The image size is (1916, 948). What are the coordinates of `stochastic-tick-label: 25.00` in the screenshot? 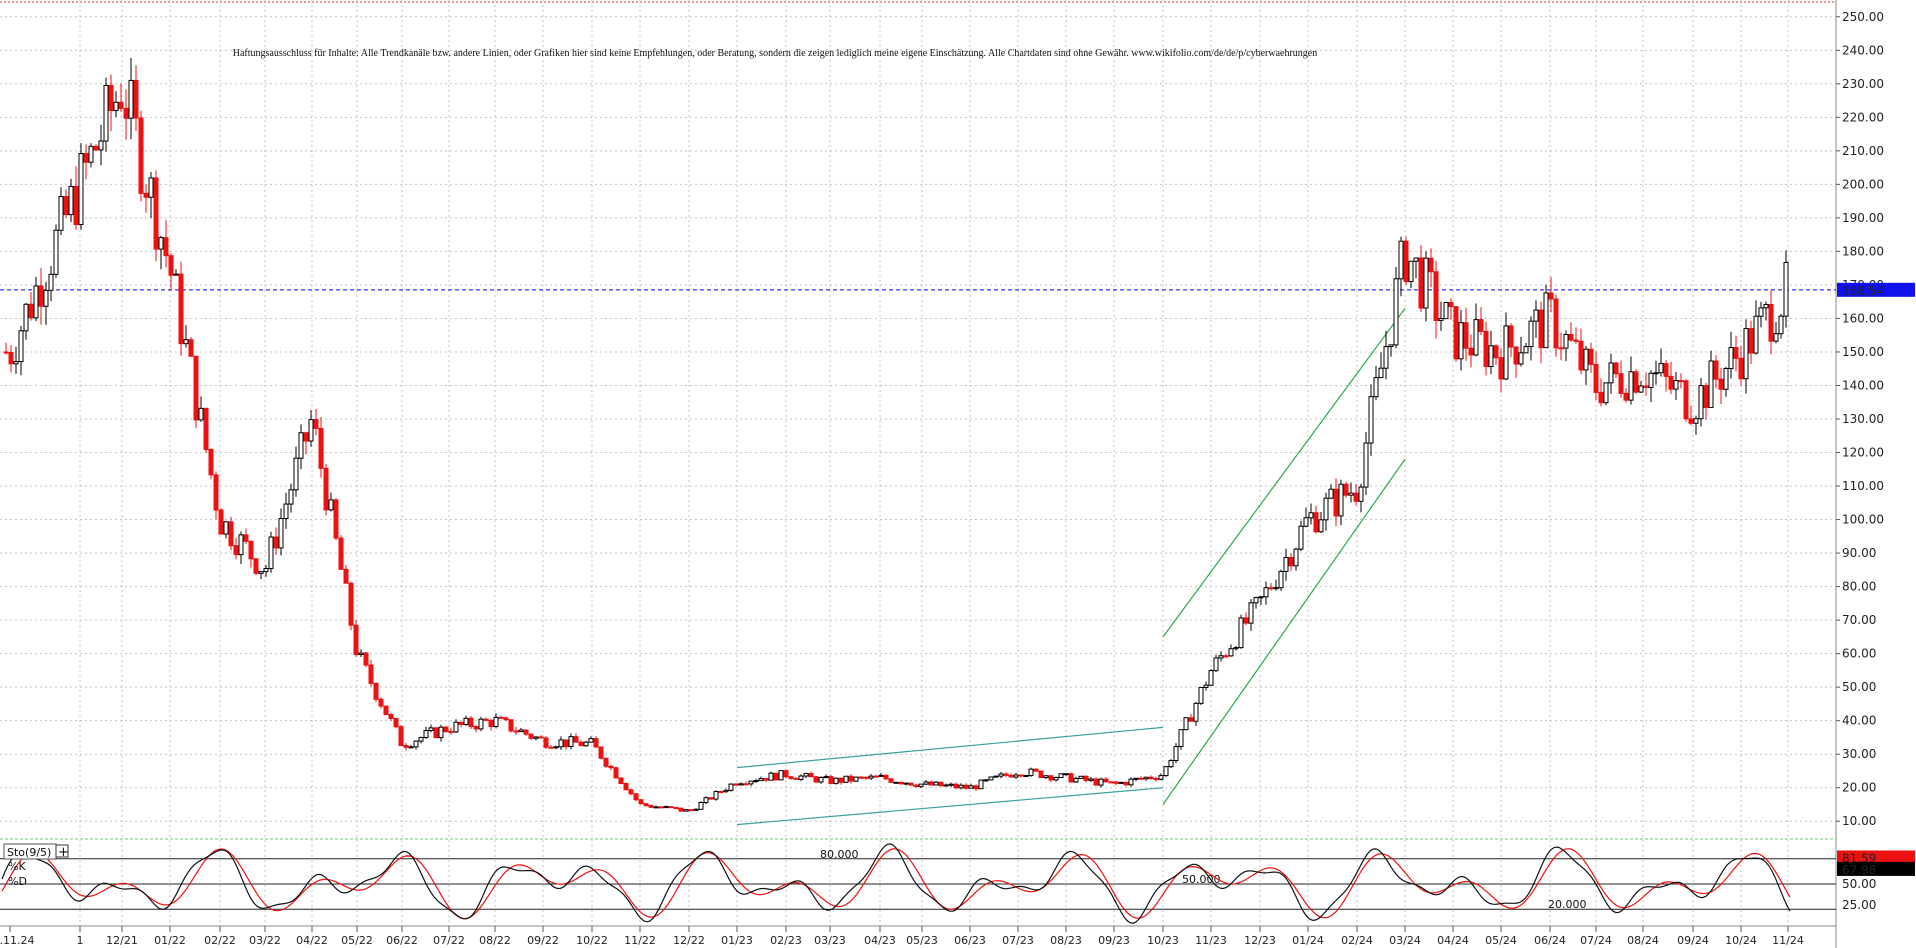 It's located at (1859, 905).